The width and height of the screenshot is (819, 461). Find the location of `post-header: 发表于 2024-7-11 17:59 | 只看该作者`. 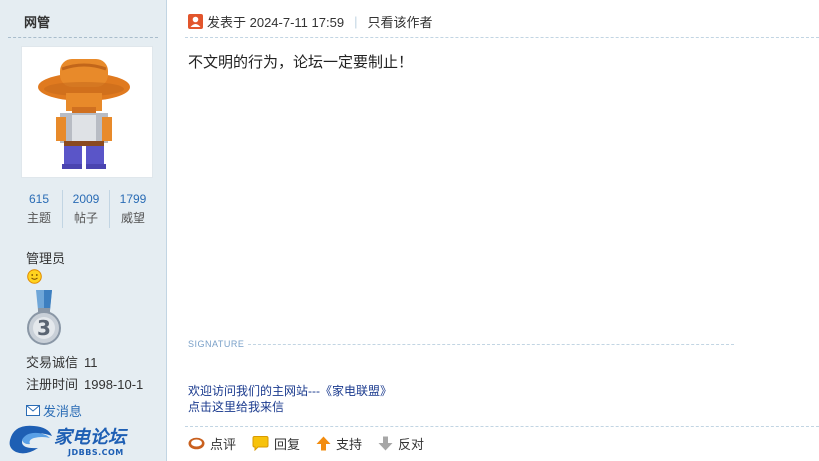

post-header: 发表于 2024-7-11 17:59 | 只看该作者 is located at coordinates (310, 21).